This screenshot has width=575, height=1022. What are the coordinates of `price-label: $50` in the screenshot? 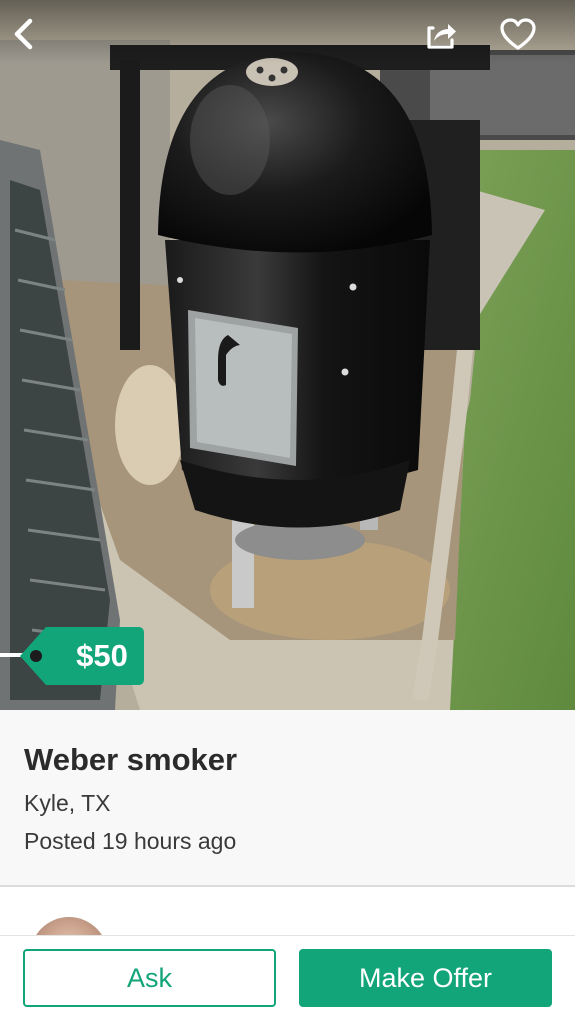 It's located at (102, 655).